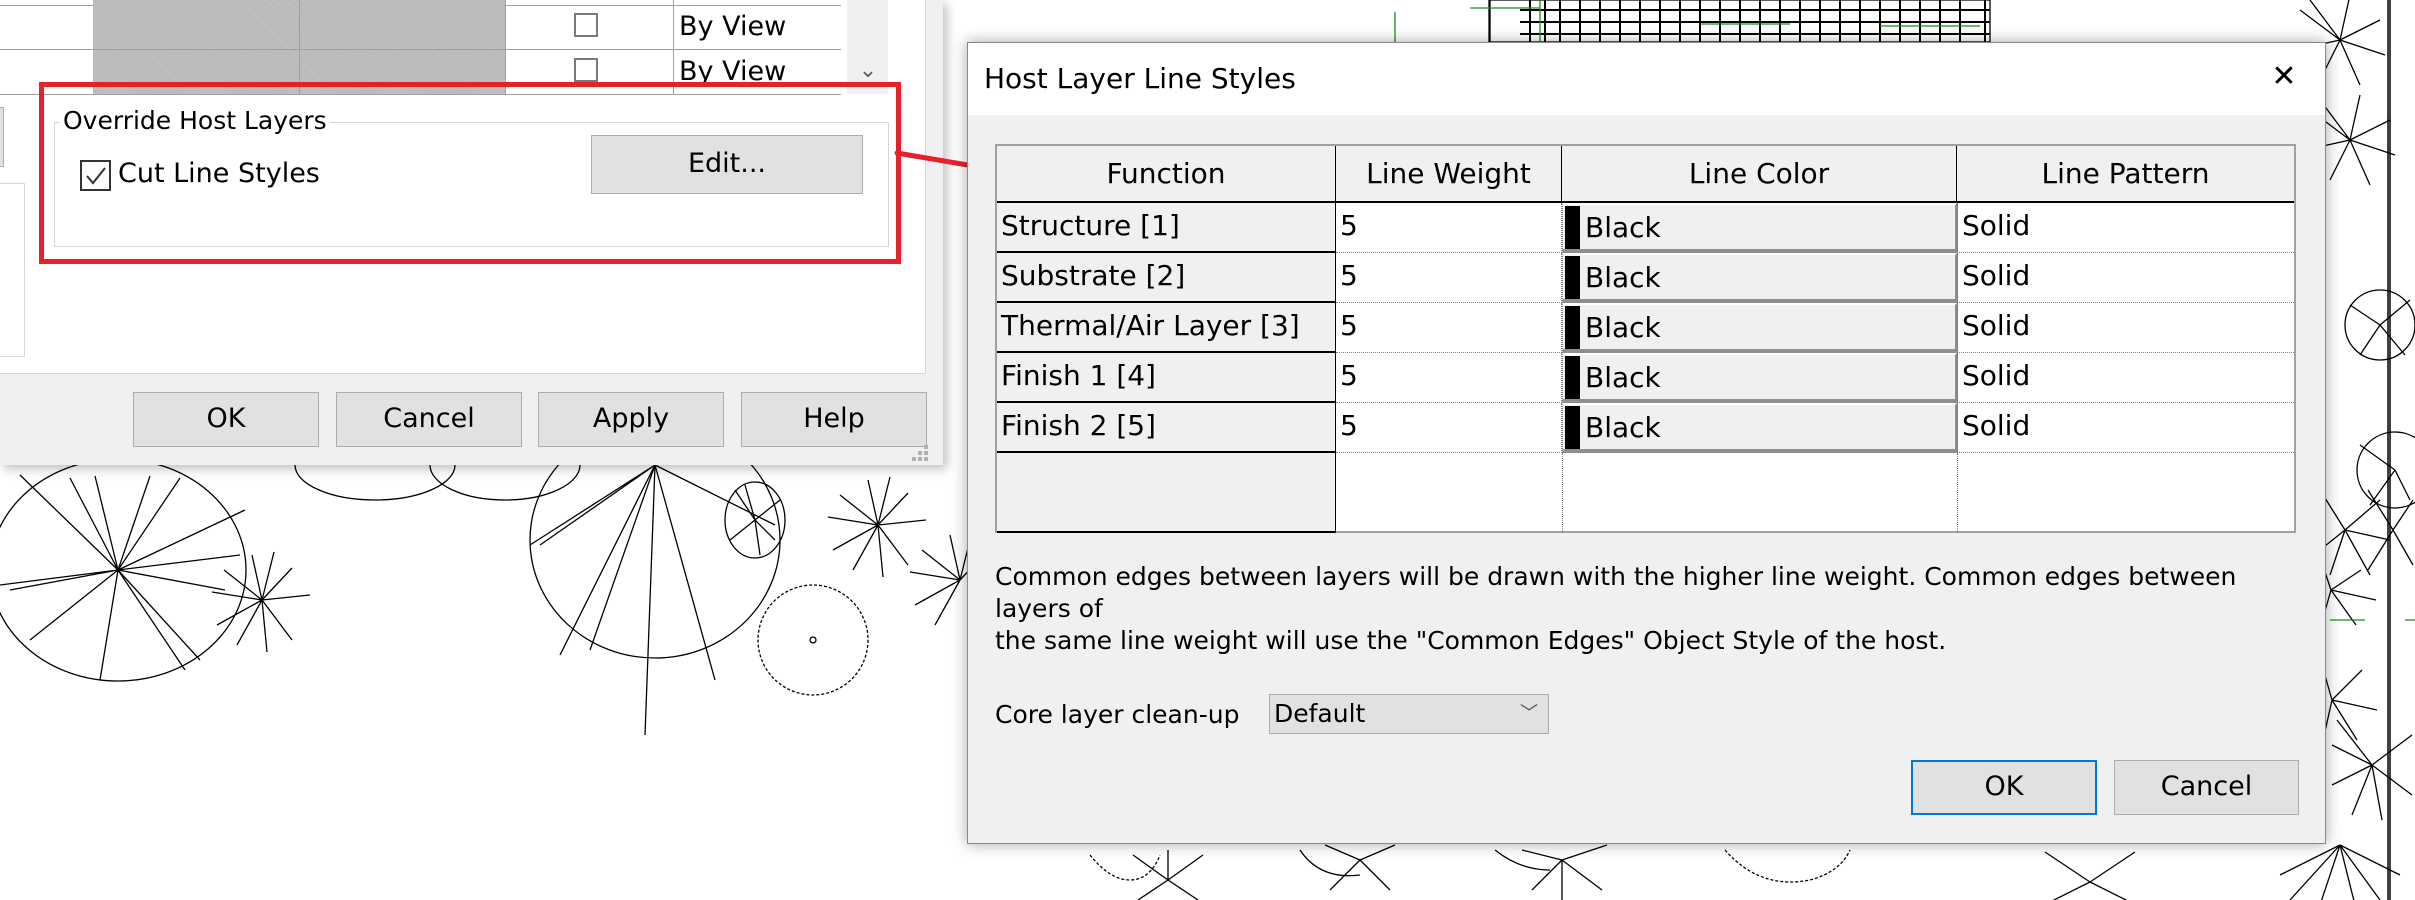  I want to click on function-cell: Finish 1 [4], so click(1166, 378).